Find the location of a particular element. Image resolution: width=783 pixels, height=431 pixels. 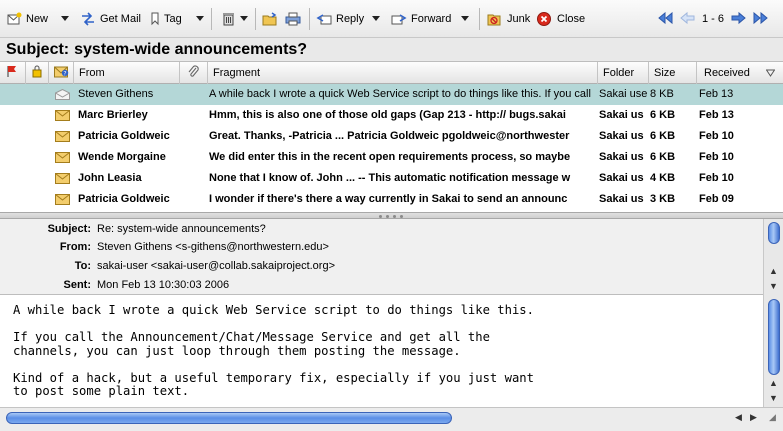

tag-button-label: Tag is located at coordinates (173, 19).